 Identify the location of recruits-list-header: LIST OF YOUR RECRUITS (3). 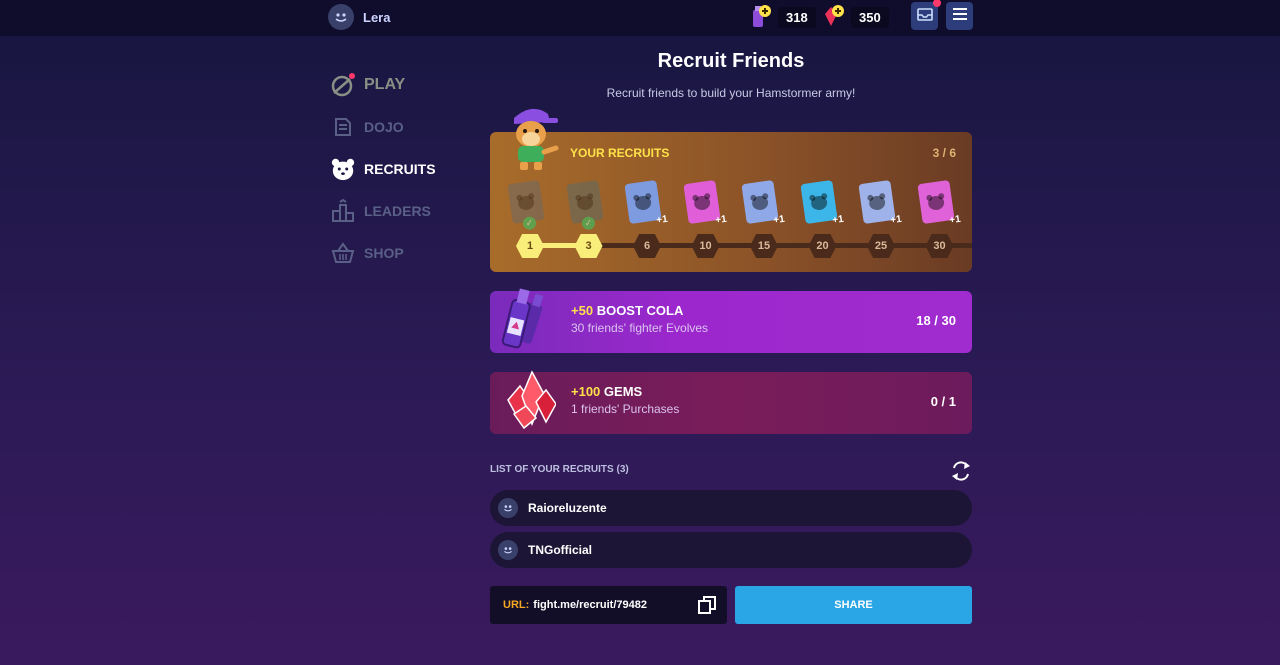
(559, 469).